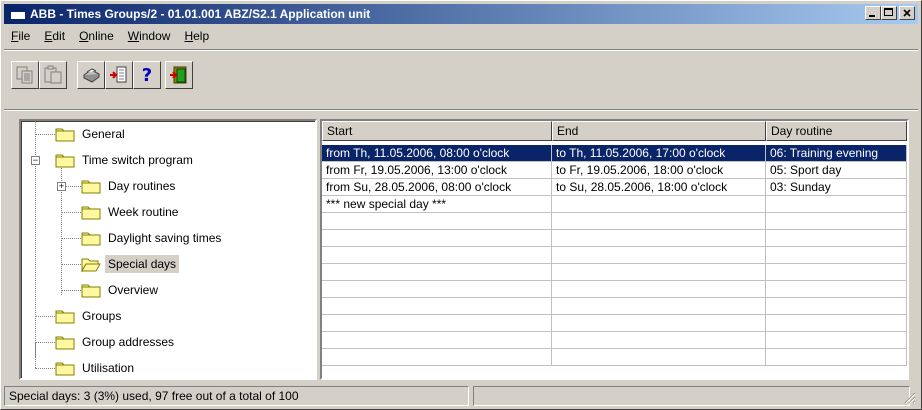 This screenshot has width=922, height=410. I want to click on cell-day-routine: 03: Sunday, so click(836, 187).